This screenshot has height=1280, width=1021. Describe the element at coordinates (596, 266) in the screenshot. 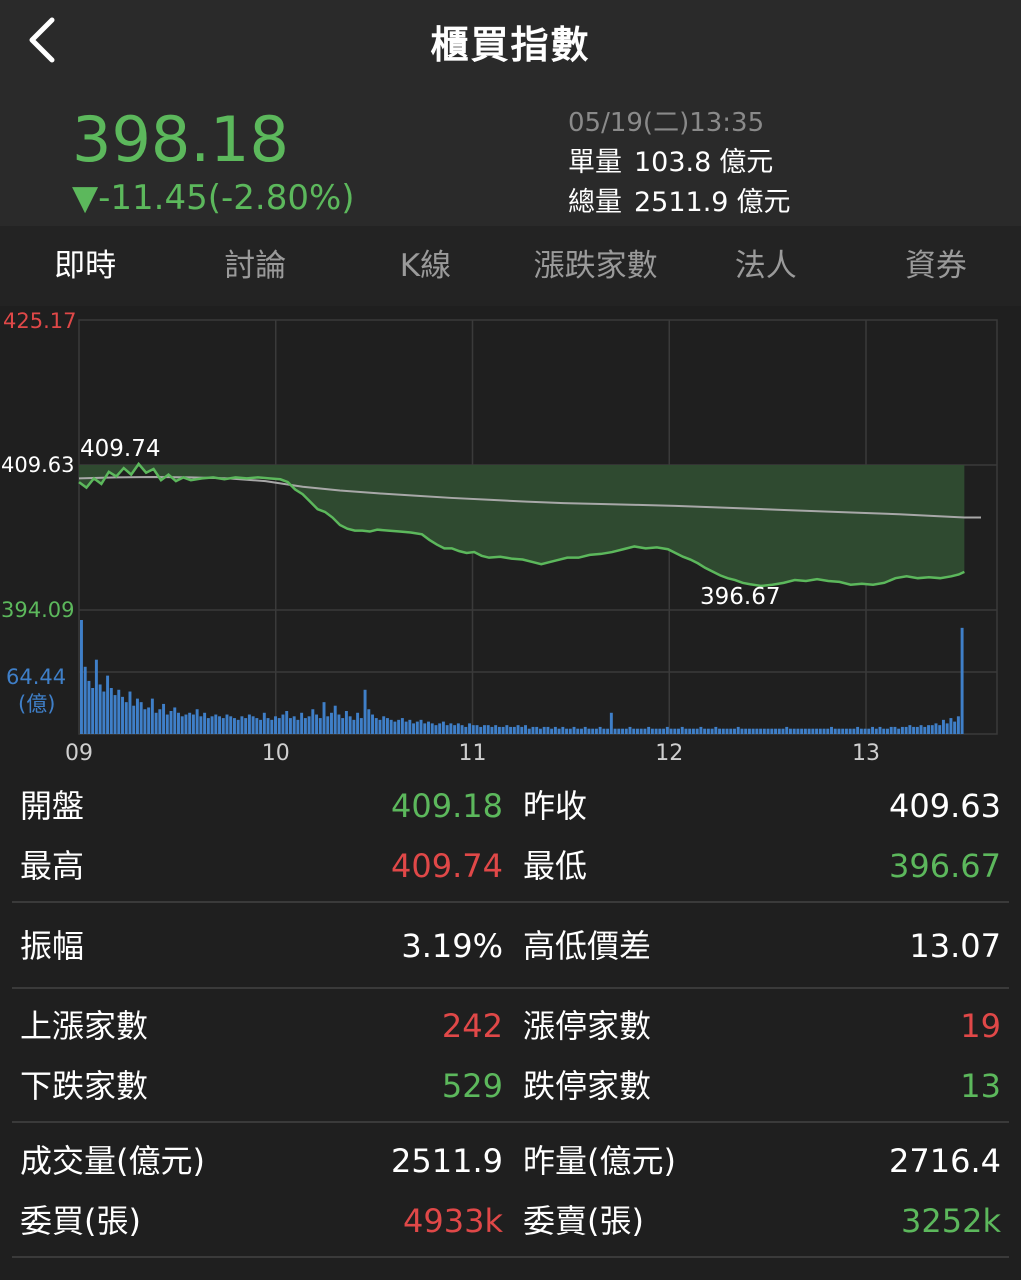

I see `tab-advance-decline: 漲跌家數` at that location.